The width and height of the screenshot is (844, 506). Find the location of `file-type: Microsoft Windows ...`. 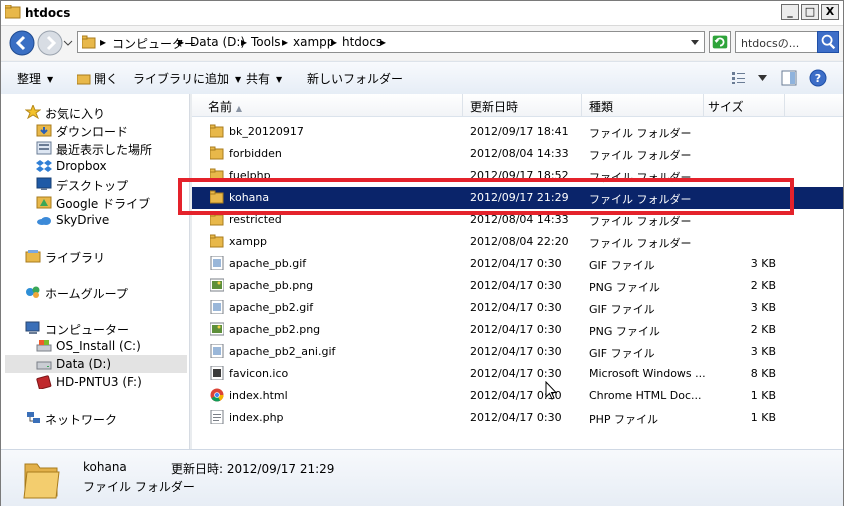

file-type: Microsoft Windows ... is located at coordinates (647, 373).